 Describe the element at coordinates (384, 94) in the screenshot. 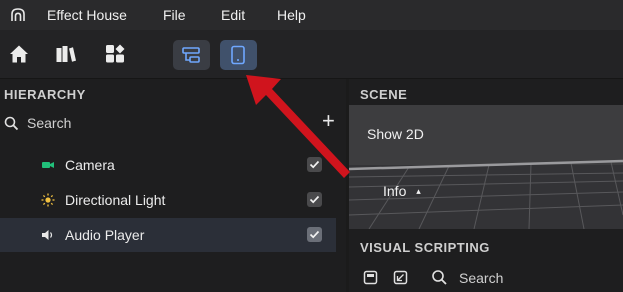

I see `scene-title: SCENE` at that location.